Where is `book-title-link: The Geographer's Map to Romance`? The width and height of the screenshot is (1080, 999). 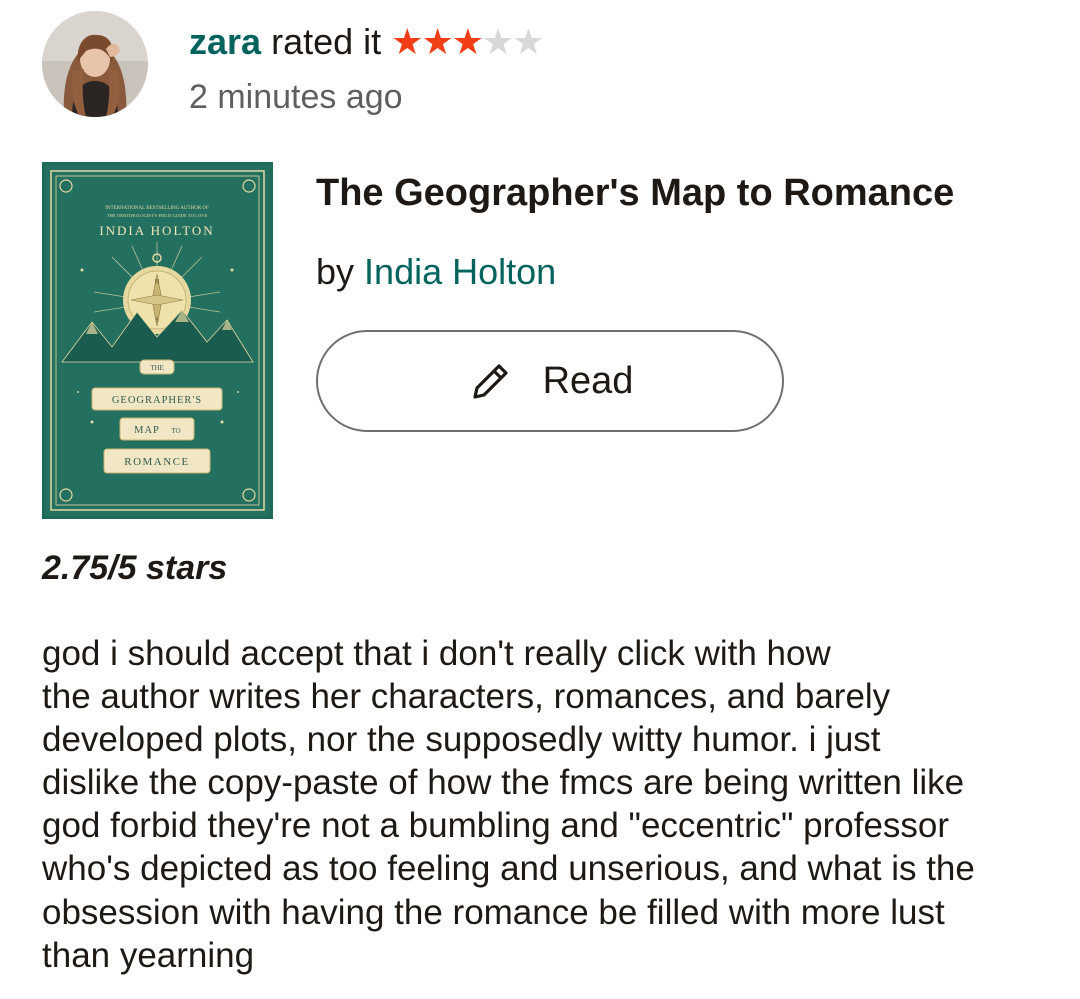
book-title-link: The Geographer's Map to Romance is located at coordinates (635, 193).